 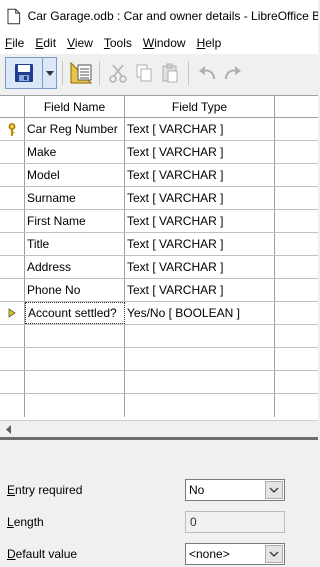 What do you see at coordinates (46, 43) in the screenshot?
I see `menu-edit: Edit` at bounding box center [46, 43].